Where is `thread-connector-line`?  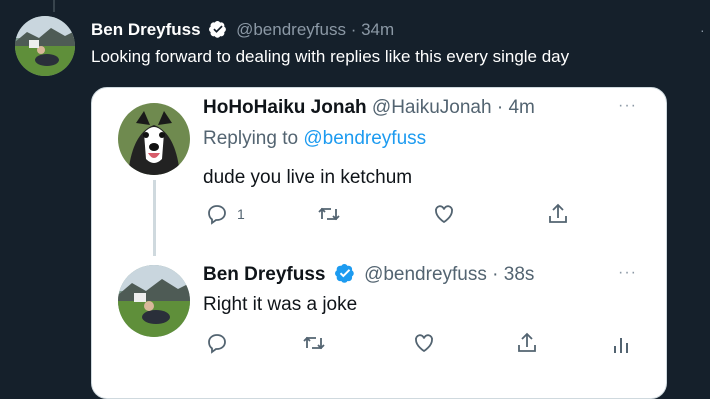 thread-connector-line is located at coordinates (54, 6).